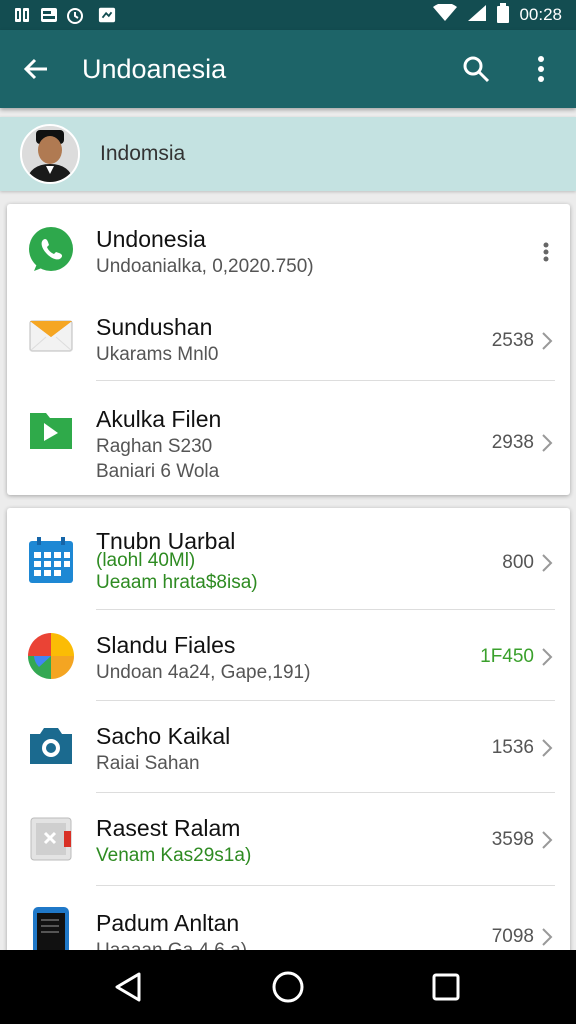 Image resolution: width=576 pixels, height=1024 pixels. Describe the element at coordinates (177, 582) in the screenshot. I see `item-subtitle-2: Ueaam hrata$8isa)` at that location.